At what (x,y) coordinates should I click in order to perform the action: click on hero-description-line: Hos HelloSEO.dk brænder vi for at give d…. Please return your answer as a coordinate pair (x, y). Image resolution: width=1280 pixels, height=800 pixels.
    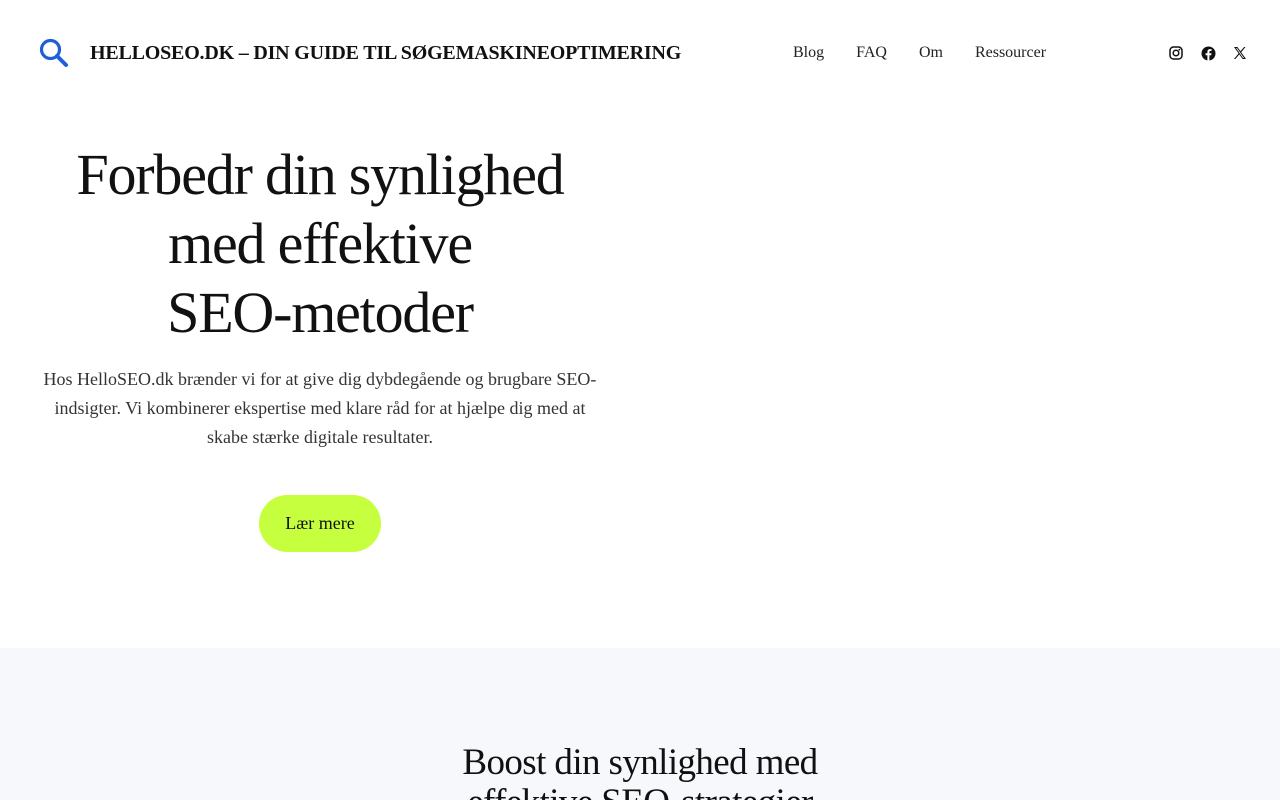
    Looking at the image, I should click on (320, 379).